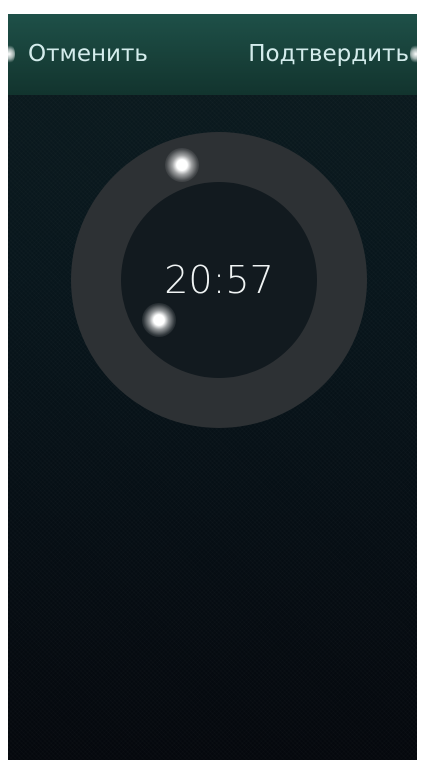  I want to click on confirm-glow-icon, so click(413, 54).